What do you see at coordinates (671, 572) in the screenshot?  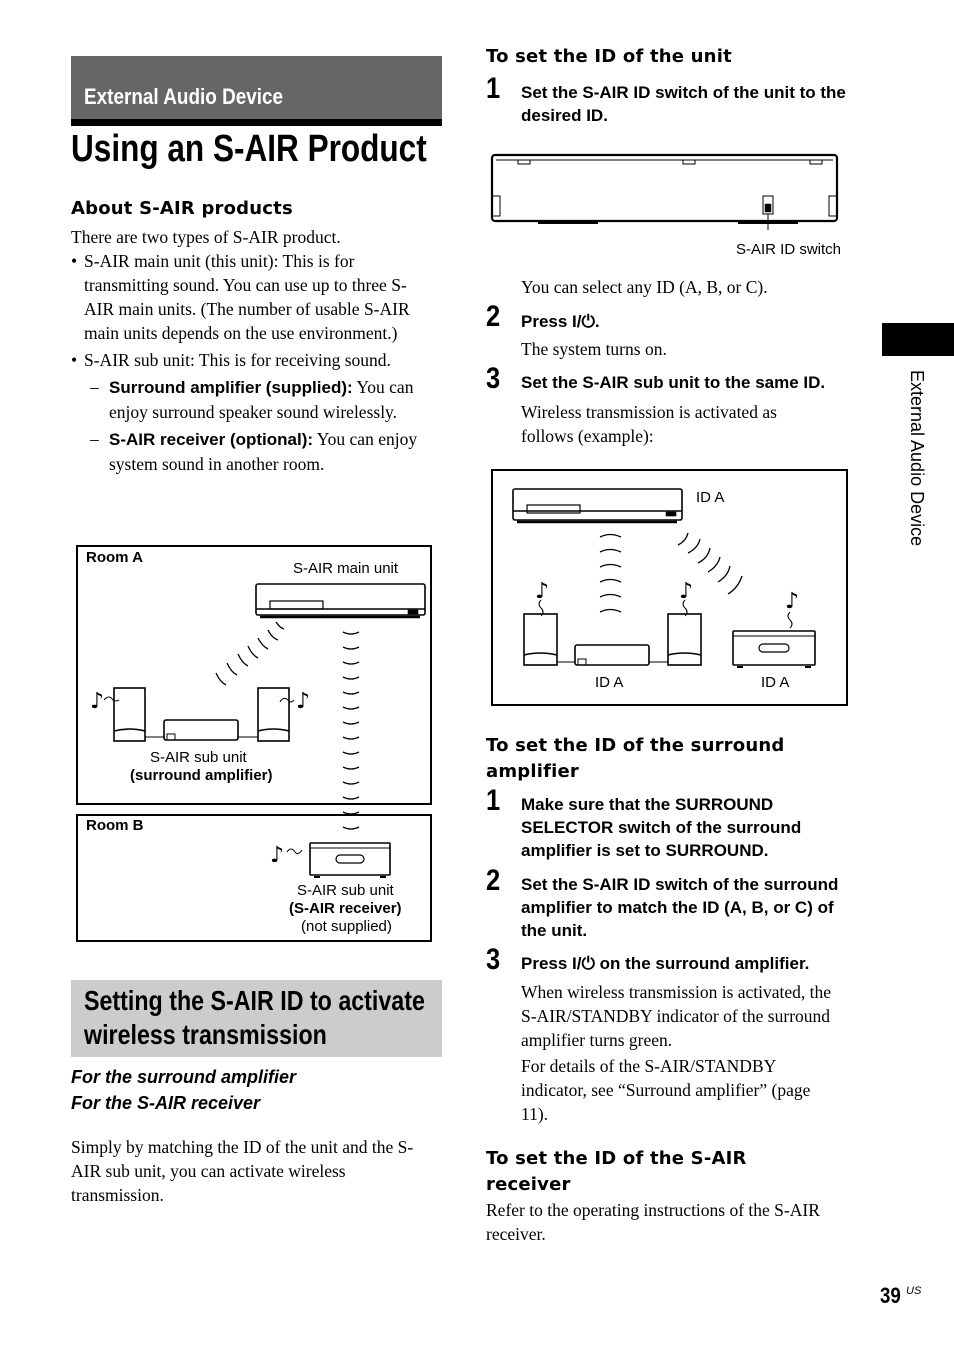 I see `wireless-waves-icon` at bounding box center [671, 572].